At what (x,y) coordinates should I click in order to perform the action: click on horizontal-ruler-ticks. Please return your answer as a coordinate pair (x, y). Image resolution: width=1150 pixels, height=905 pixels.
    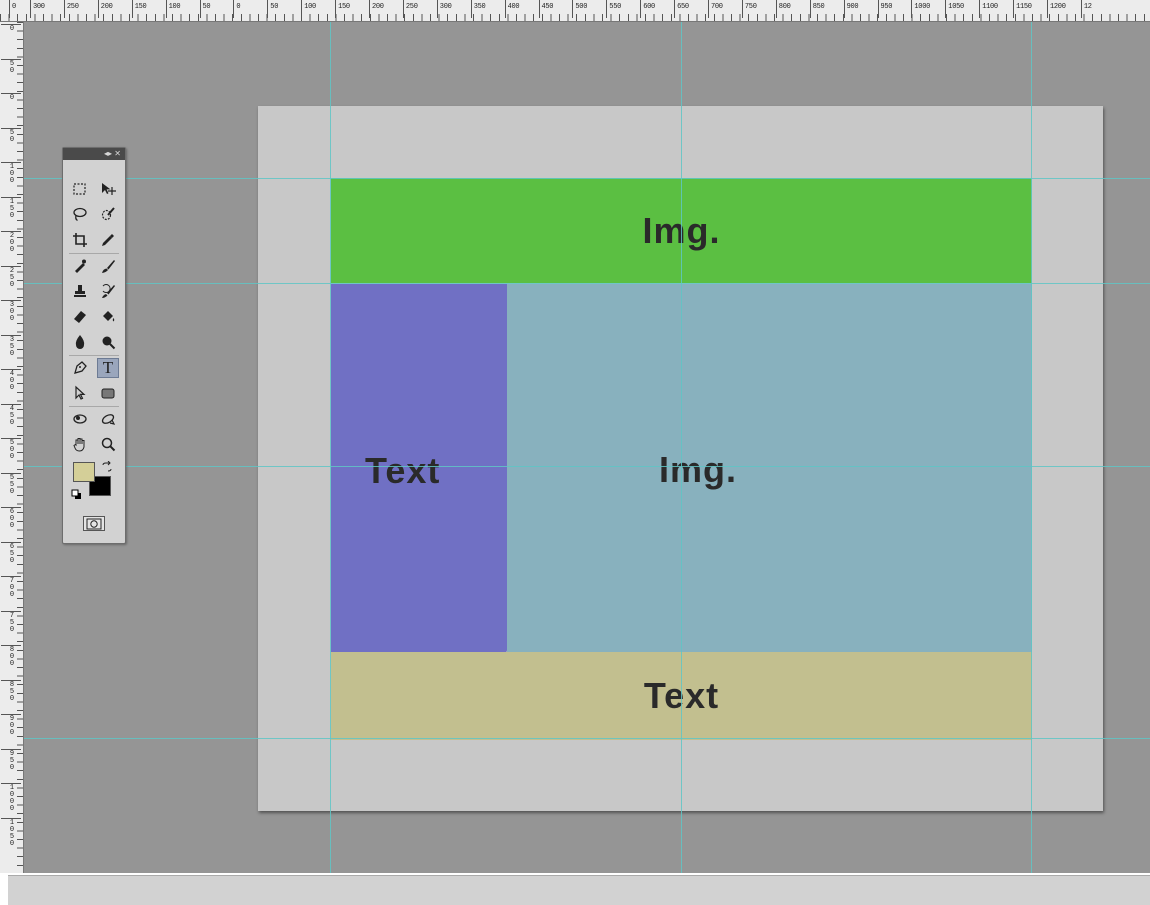
    Looking at the image, I should click on (575, 17).